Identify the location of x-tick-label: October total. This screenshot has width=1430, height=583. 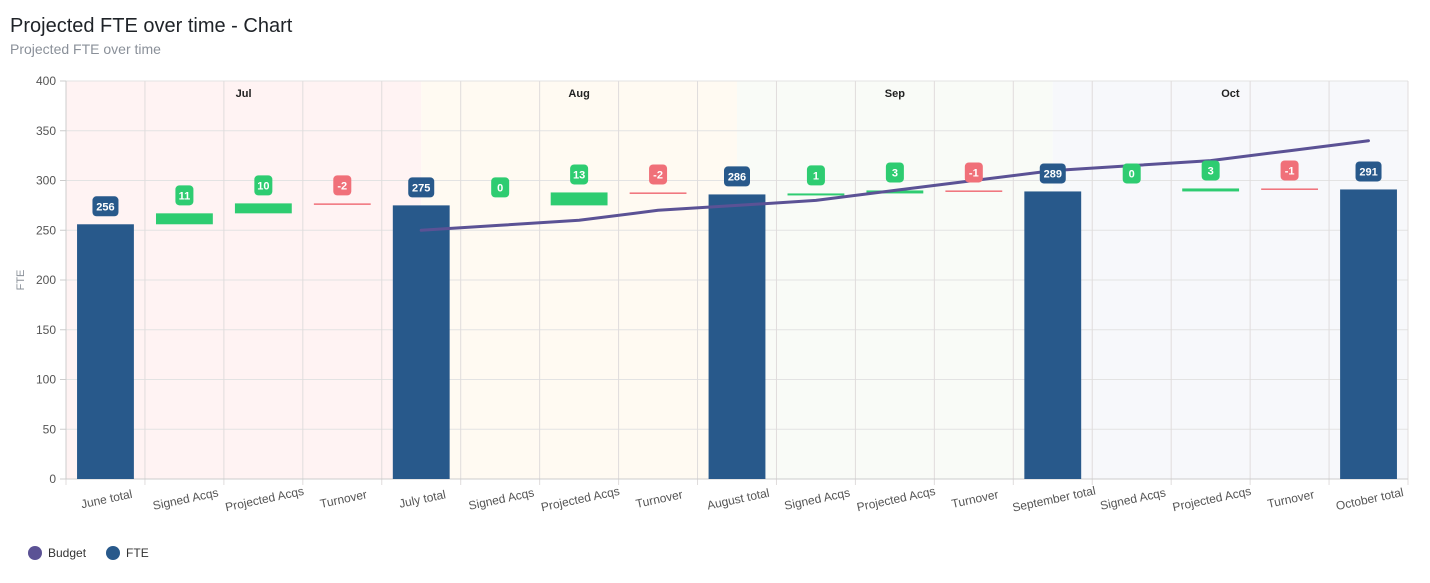
(1370, 499).